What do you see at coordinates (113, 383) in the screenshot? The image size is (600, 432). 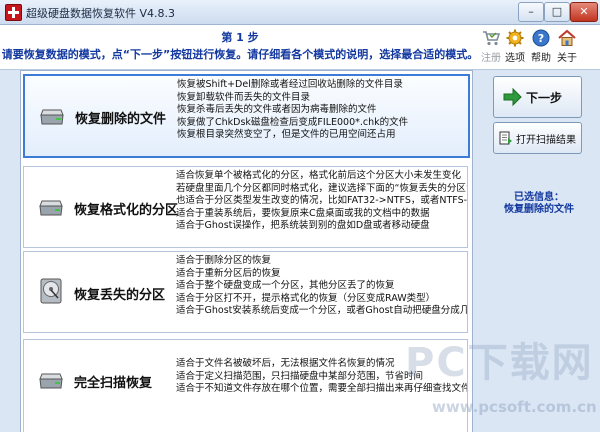 I see `mode-name: 完全扫描恢复` at bounding box center [113, 383].